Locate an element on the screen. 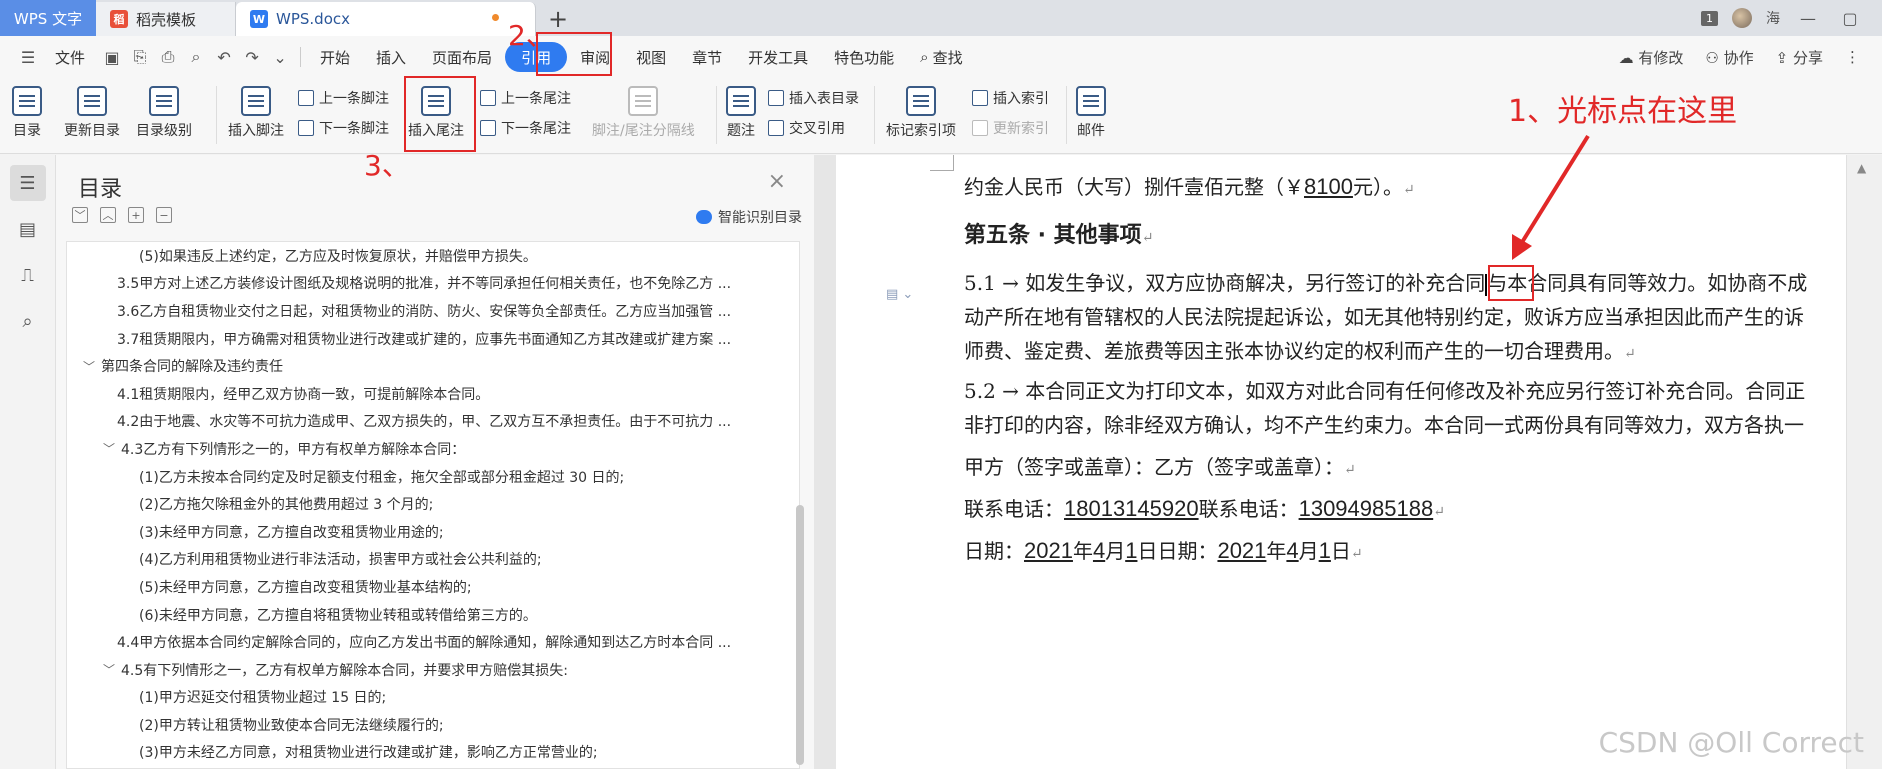  modified-button: ☁ 有修改 is located at coordinates (1651, 57).